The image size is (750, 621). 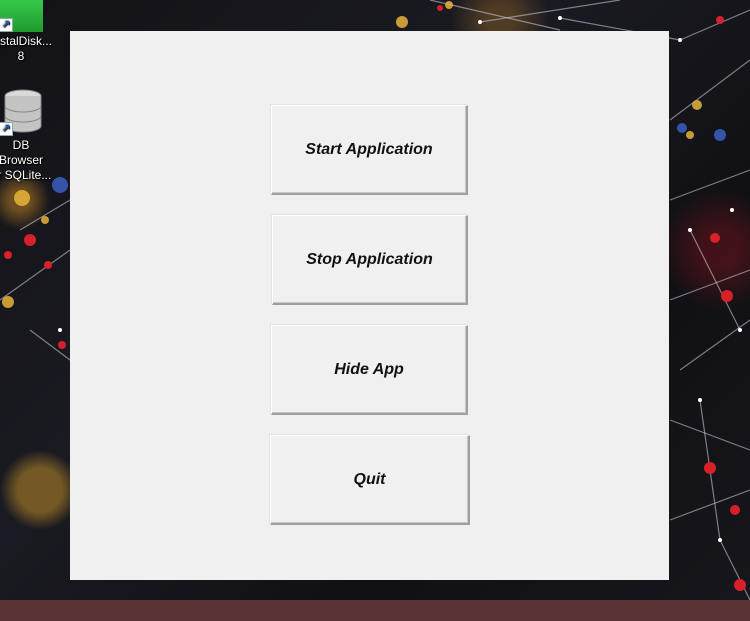 I want to click on desktop-icon-label: DB Browser, so click(x=21, y=152).